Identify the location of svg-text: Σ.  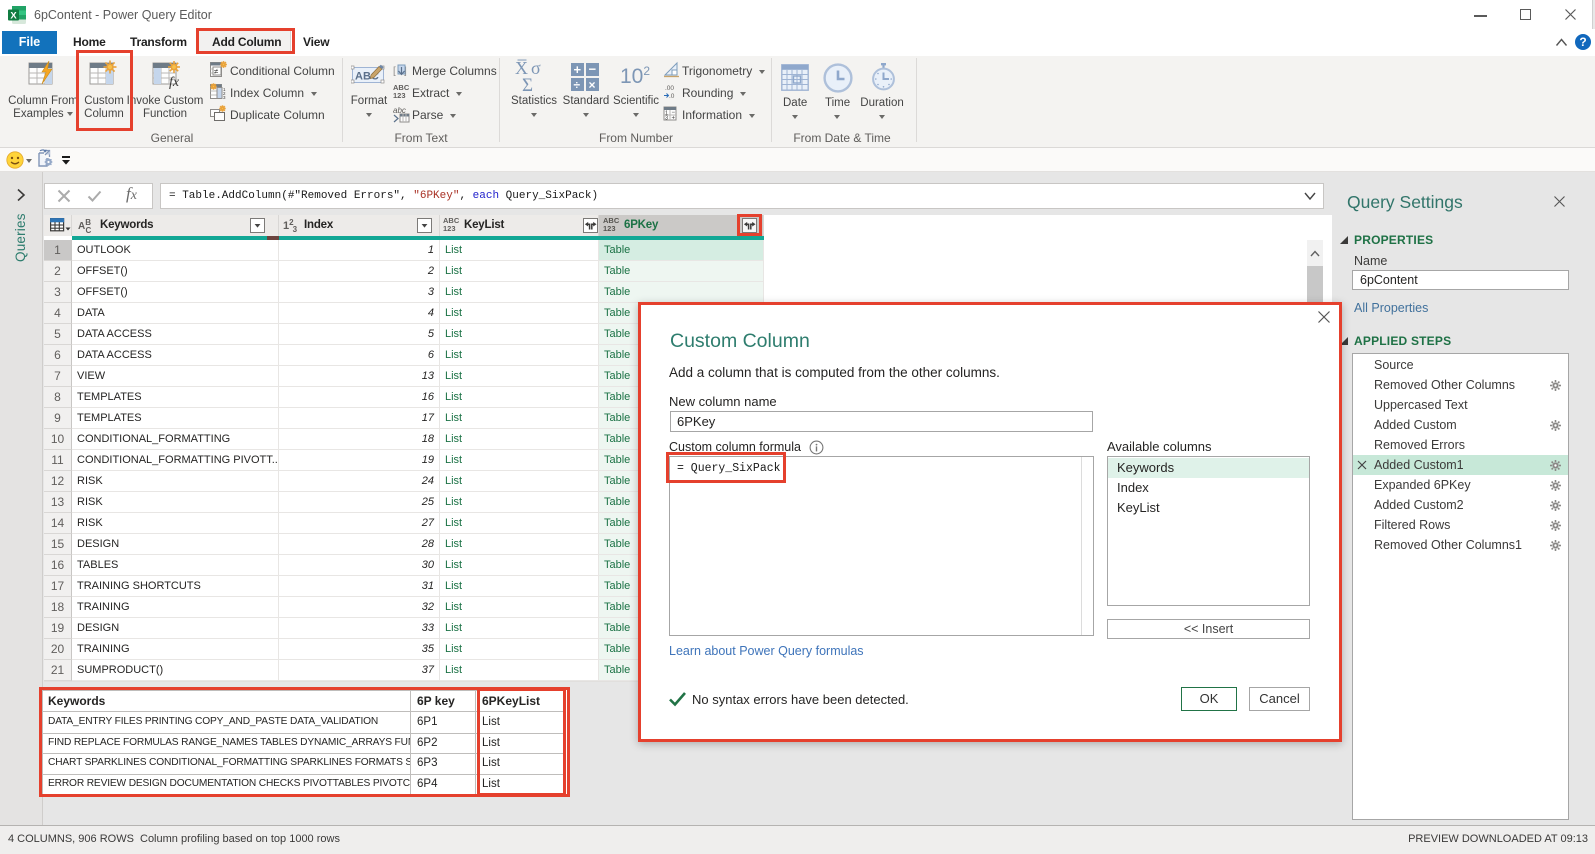
(527, 83).